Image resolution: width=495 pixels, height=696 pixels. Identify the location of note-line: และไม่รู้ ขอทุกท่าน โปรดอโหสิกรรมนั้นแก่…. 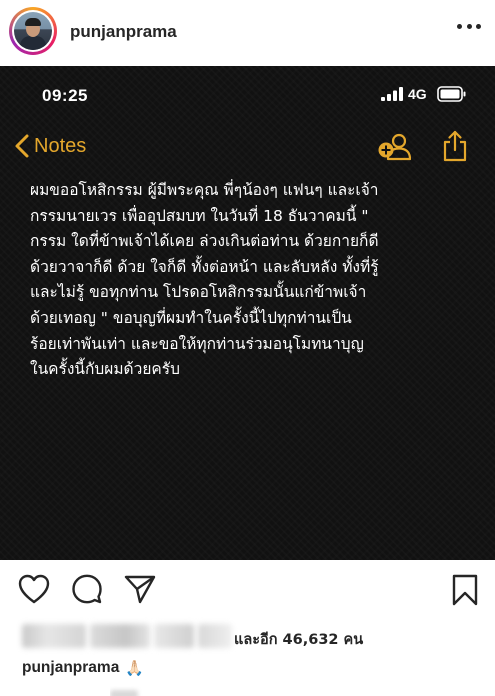
(198, 292).